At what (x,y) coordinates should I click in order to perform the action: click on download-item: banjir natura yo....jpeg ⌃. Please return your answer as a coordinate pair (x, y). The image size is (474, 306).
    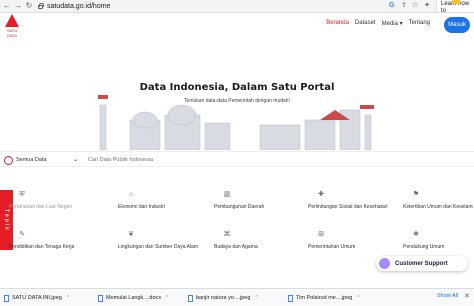
    Looking at the image, I should click on (223, 298).